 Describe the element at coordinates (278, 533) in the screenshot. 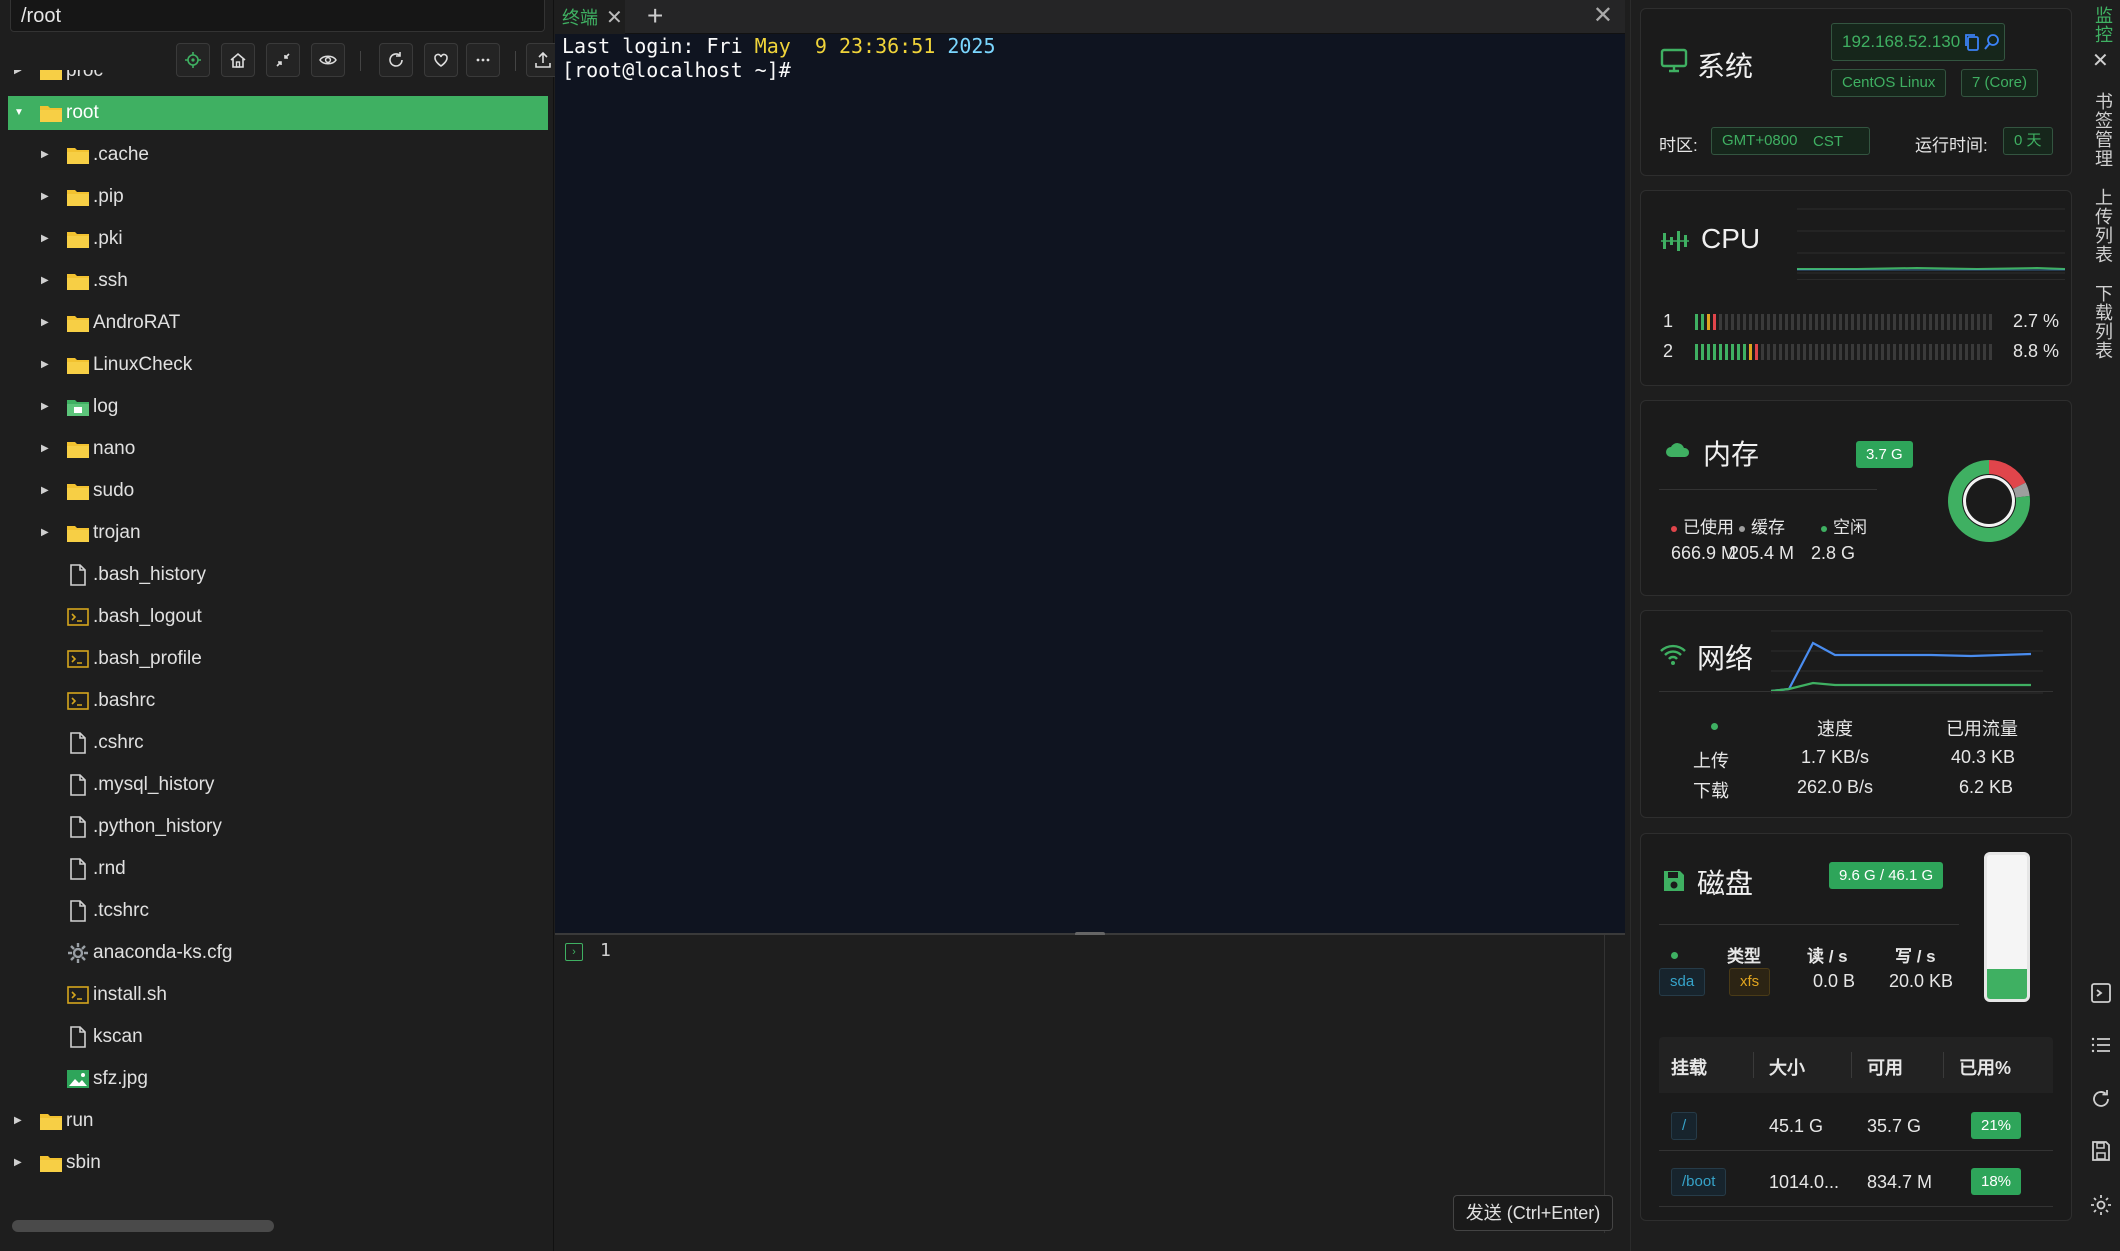

I see `tree-row: ▶ trojan` at that location.